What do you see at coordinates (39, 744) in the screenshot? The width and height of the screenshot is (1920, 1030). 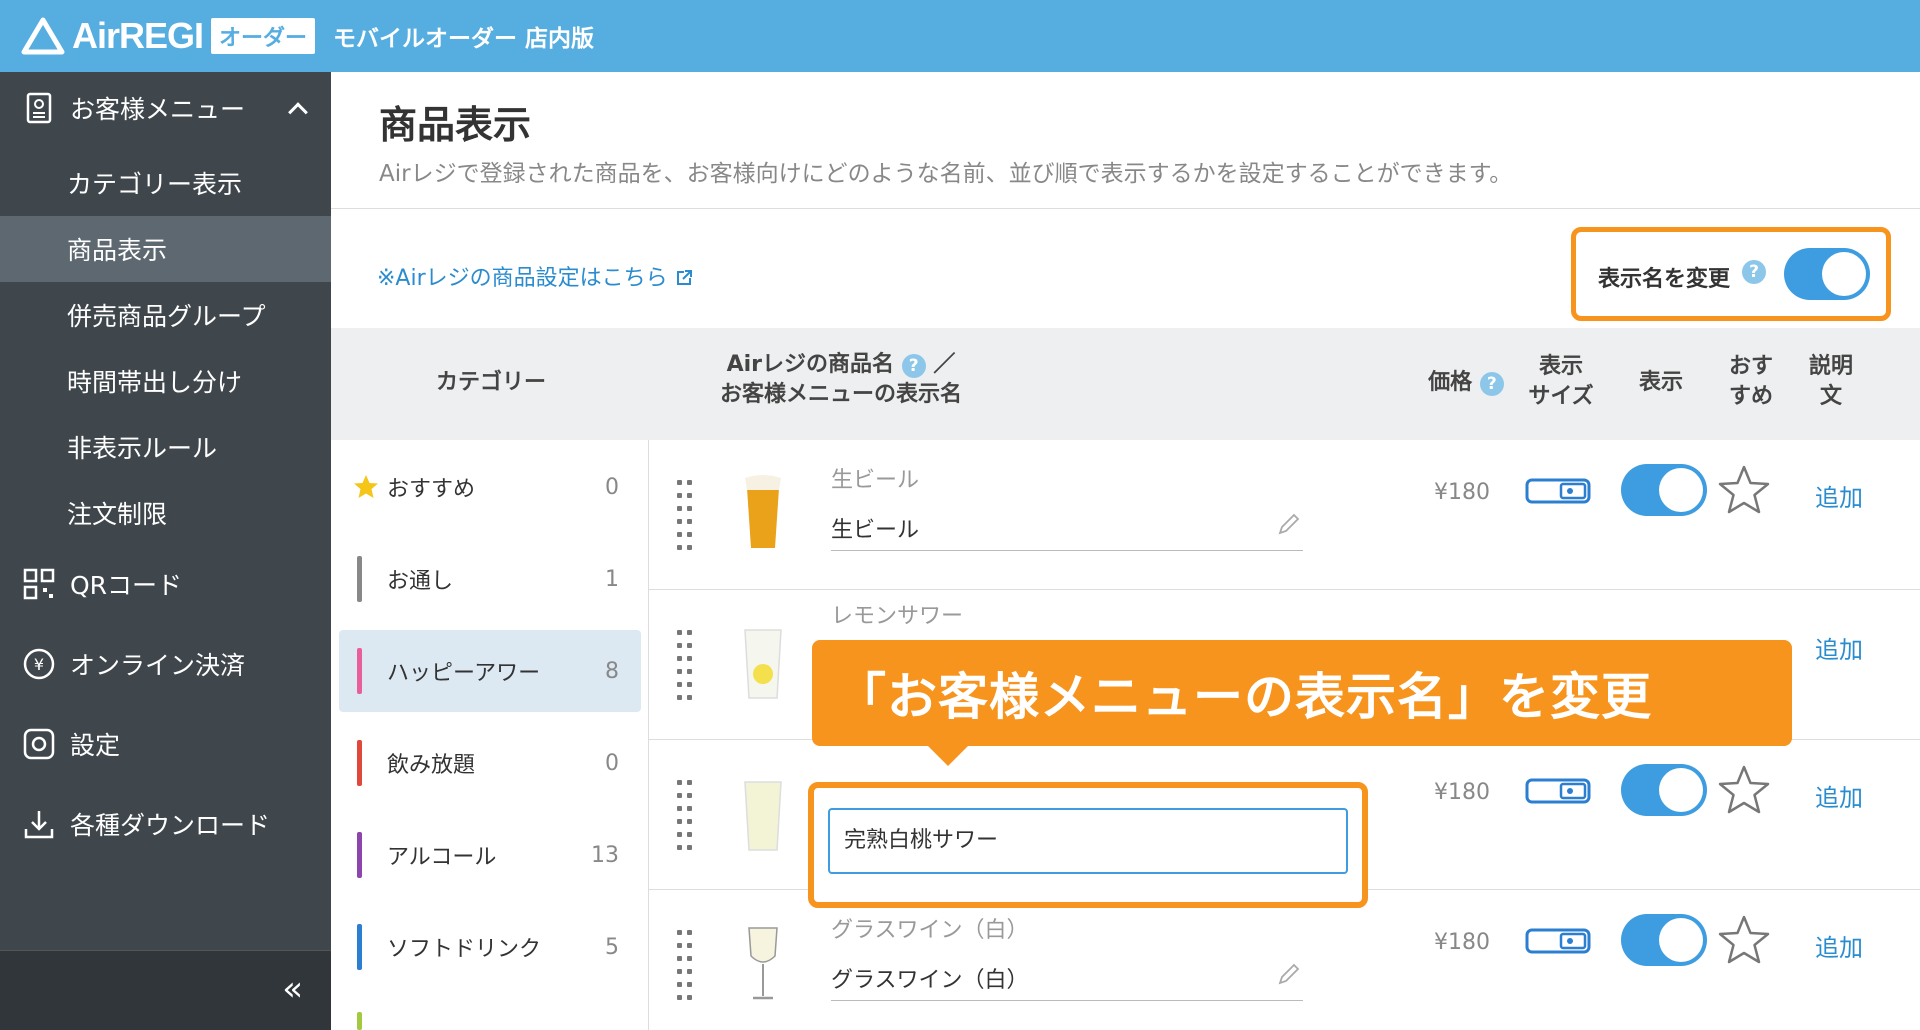 I see `gear-icon` at bounding box center [39, 744].